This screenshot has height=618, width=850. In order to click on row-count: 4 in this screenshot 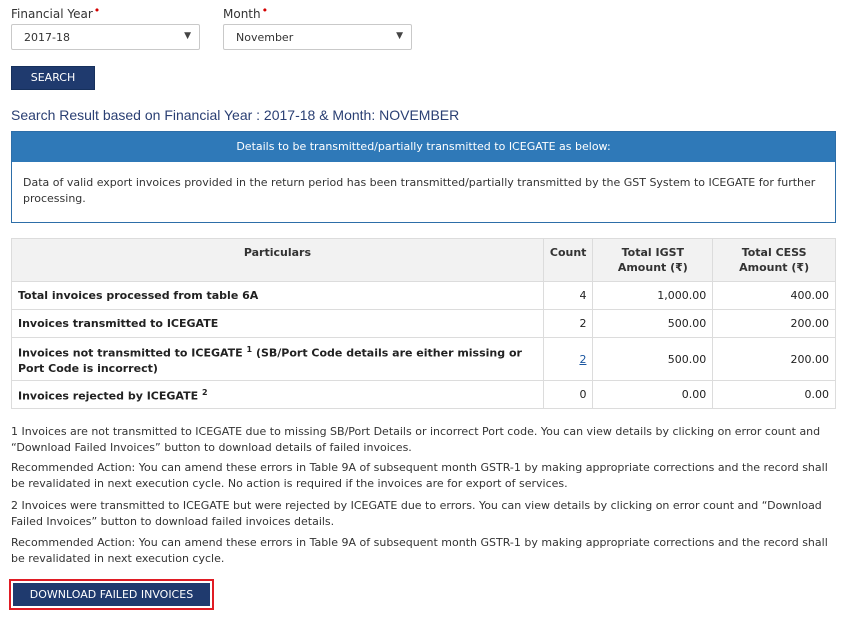, I will do `click(568, 295)`.